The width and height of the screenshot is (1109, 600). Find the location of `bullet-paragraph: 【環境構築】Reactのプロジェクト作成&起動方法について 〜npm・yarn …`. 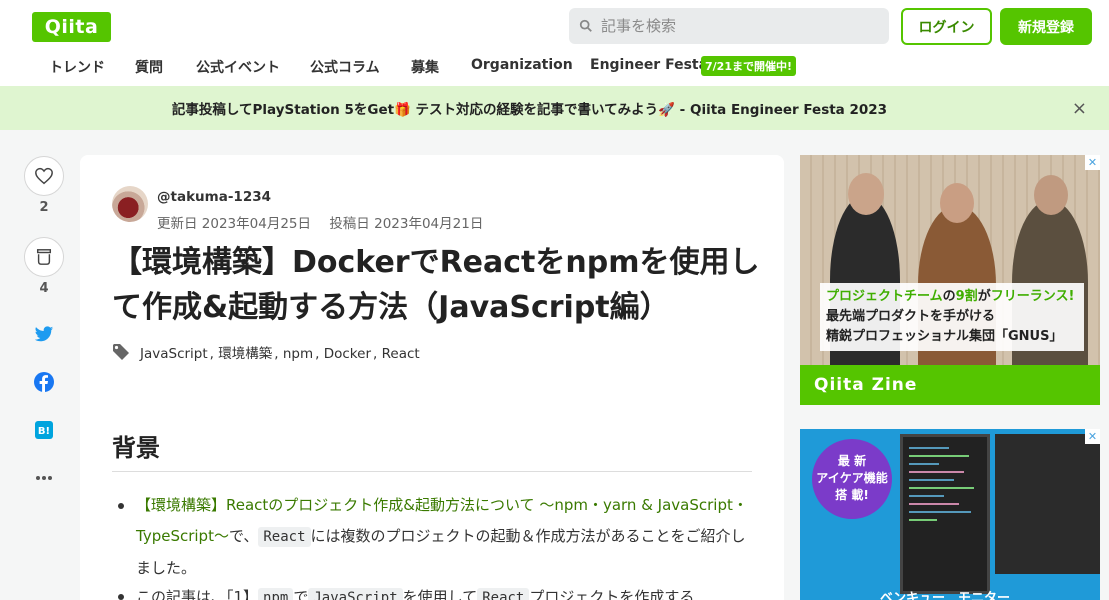

bullet-paragraph: 【環境構築】Reactのプロジェクト作成&起動方法について 〜npm・yarn … is located at coordinates (443, 537).